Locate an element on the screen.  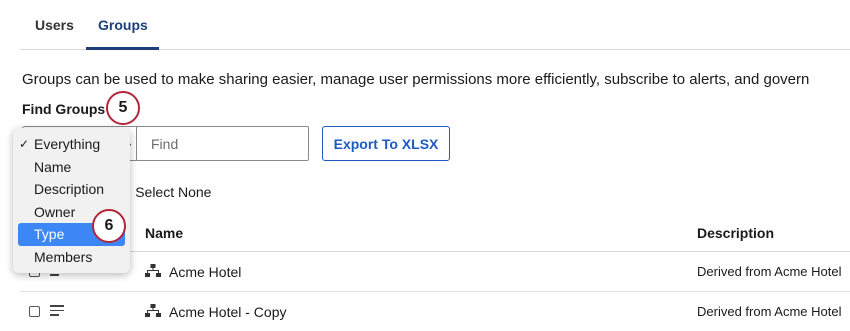
group-name: Acme Hotel is located at coordinates (205, 272).